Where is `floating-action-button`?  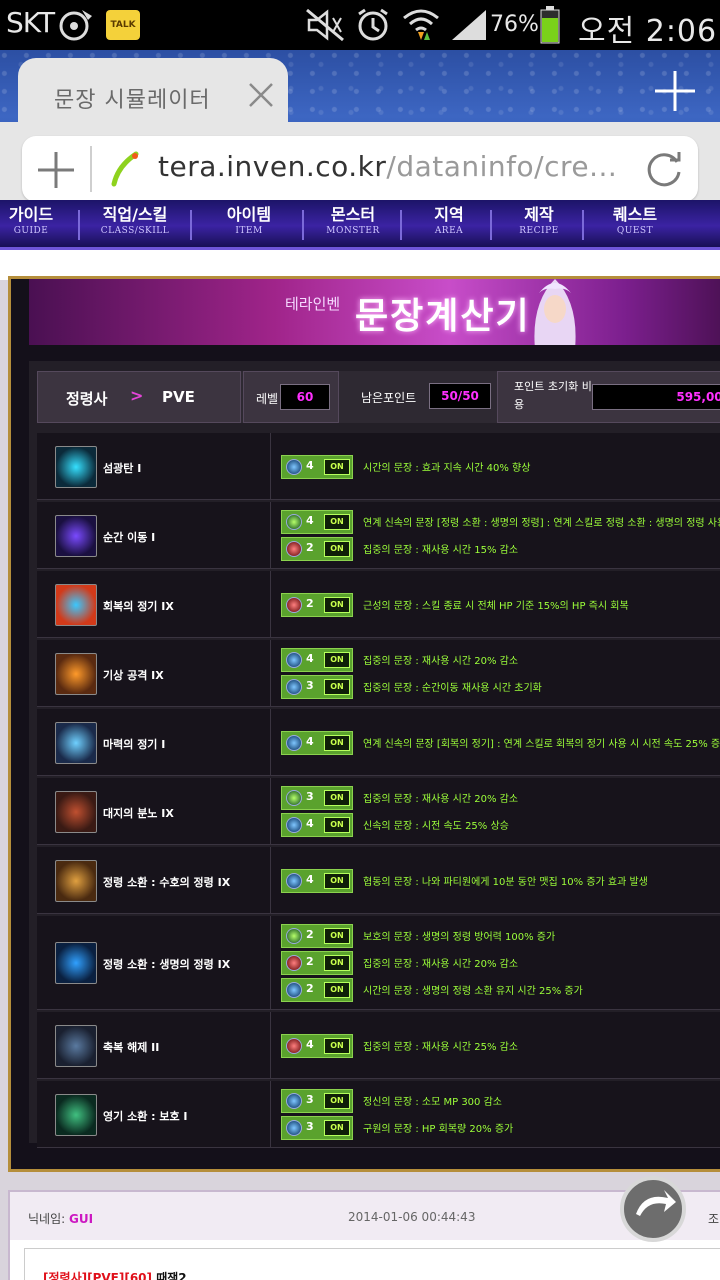
floating-action-button is located at coordinates (653, 1209).